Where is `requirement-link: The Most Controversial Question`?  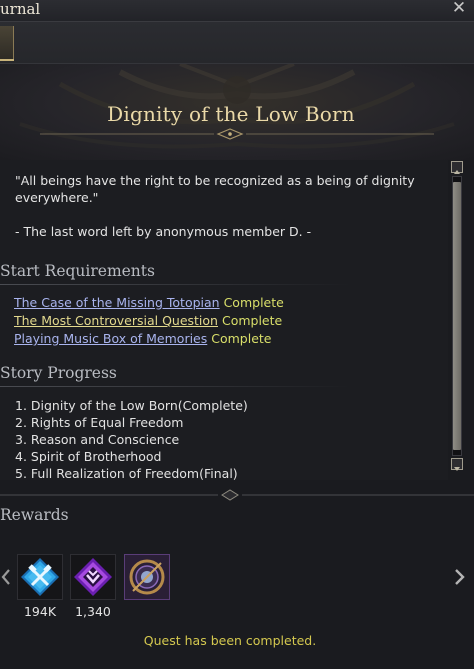
requirement-link: The Most Controversial Question is located at coordinates (116, 320).